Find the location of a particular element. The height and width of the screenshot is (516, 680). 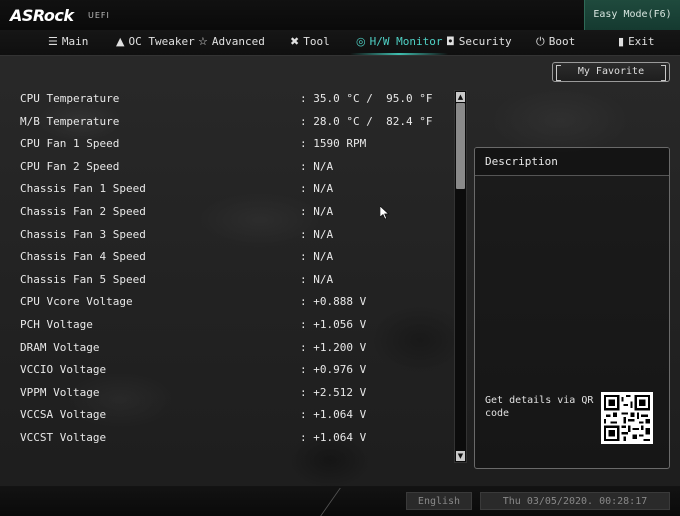

reading-label: M/B Temperature is located at coordinates (70, 121).